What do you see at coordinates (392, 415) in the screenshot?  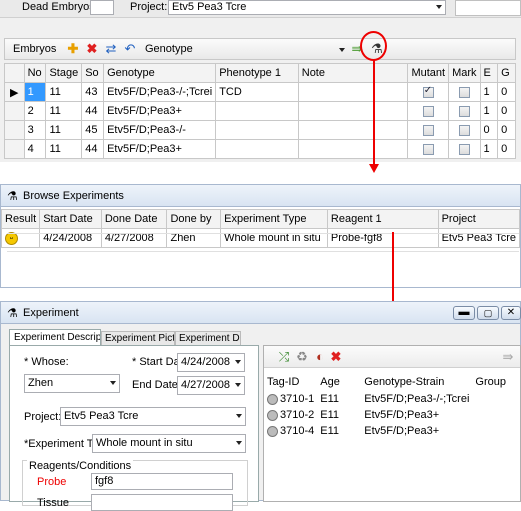 I see `table-row: 3710-2 E11 Etv5F/D;Pea3+` at bounding box center [392, 415].